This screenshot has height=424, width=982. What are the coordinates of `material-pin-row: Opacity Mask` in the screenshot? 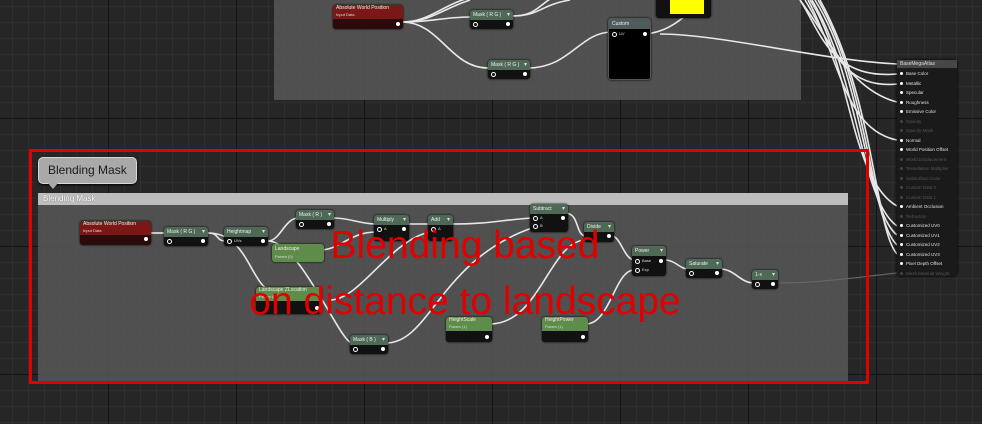 It's located at (916, 130).